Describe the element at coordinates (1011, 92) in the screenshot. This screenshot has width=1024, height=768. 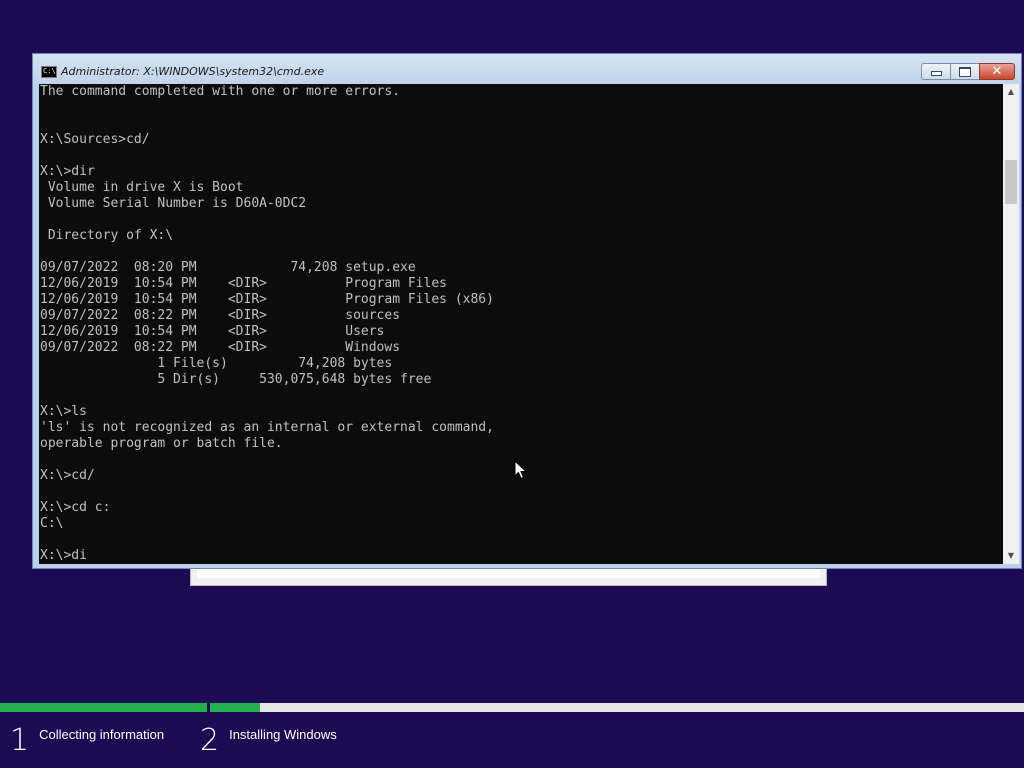
I see `scroll-up-icon: ▲` at that location.